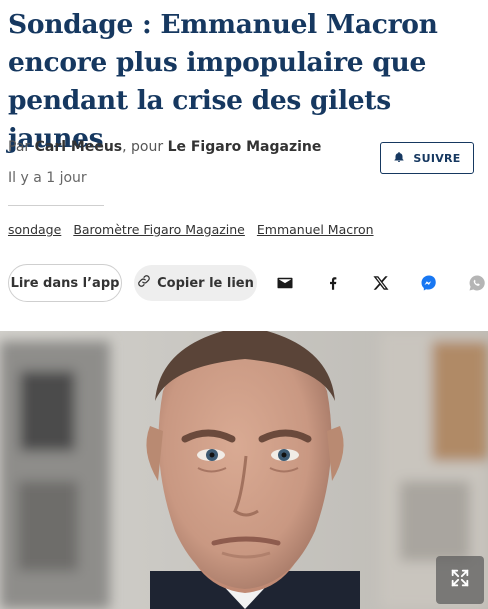  I want to click on follow-label: SUIVRE, so click(437, 158).